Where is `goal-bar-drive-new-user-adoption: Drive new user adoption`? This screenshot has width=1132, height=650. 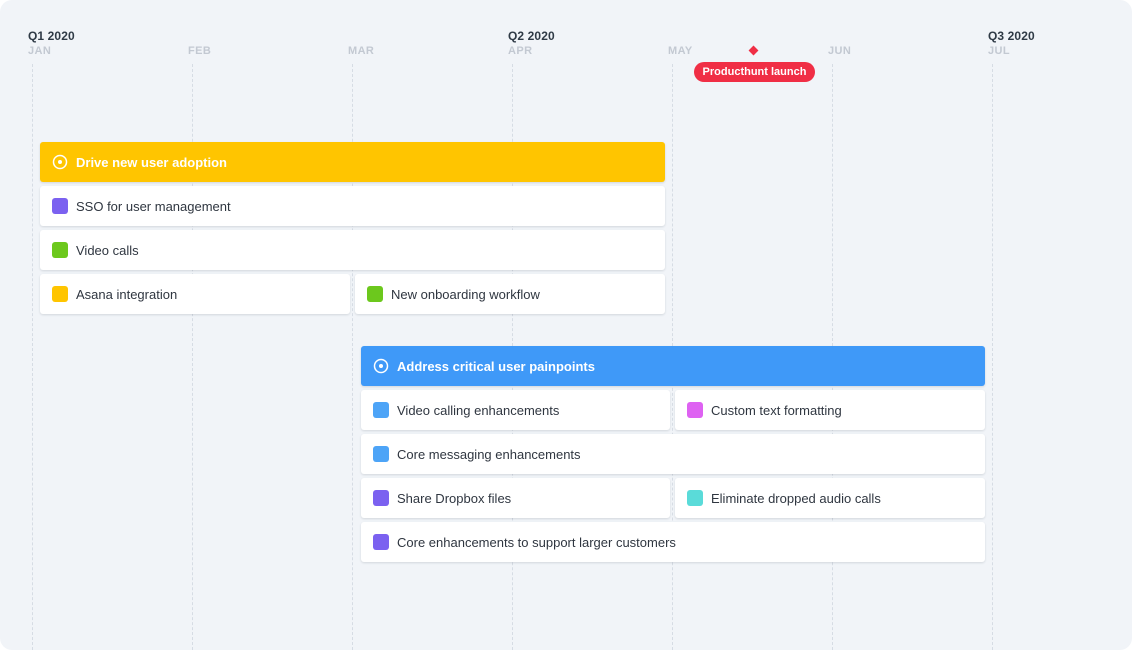
goal-bar-drive-new-user-adoption: Drive new user adoption is located at coordinates (352, 162).